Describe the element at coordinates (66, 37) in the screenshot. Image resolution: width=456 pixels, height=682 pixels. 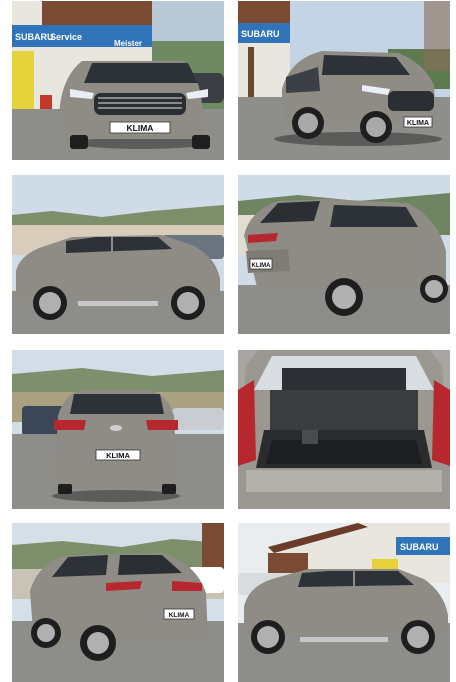
I see `sign-service: Service` at that location.